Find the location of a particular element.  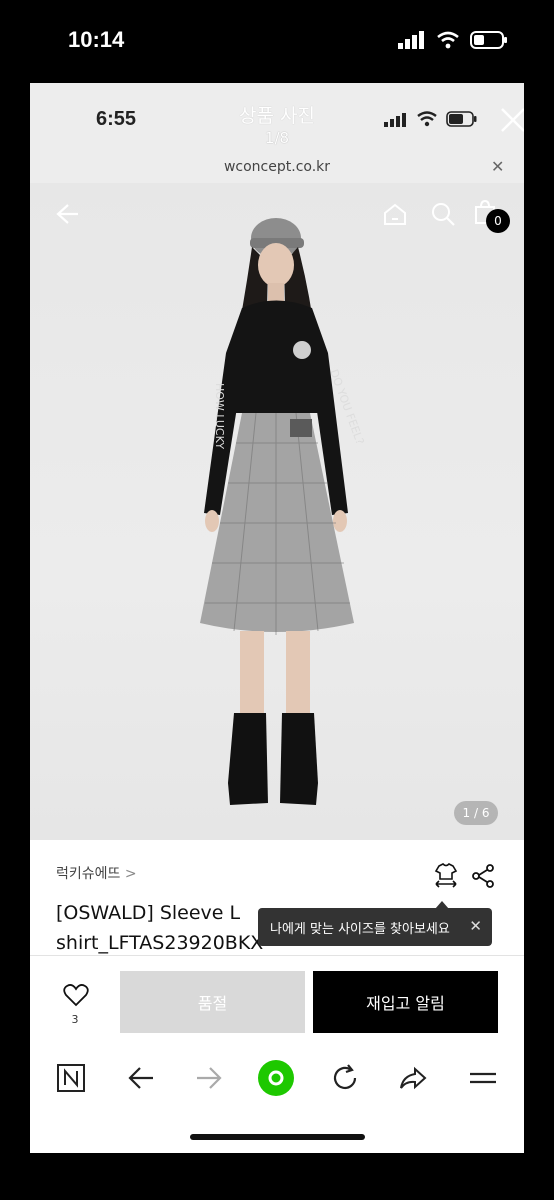

refresh-icon is located at coordinates (345, 1078).